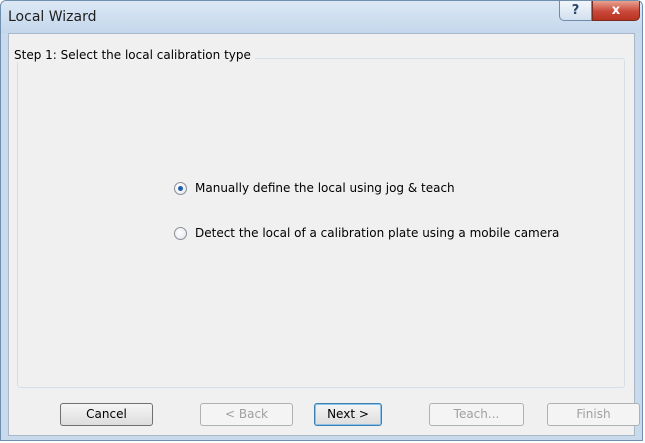 The image size is (645, 443). I want to click on next-button: Next >, so click(348, 414).